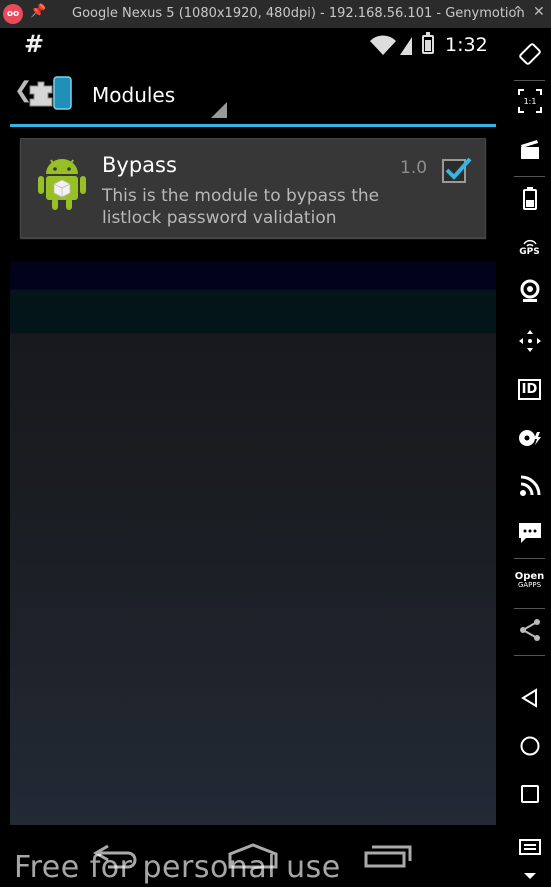 The image size is (551, 887). What do you see at coordinates (38, 11) in the screenshot?
I see `pin-icon: 📌` at bounding box center [38, 11].